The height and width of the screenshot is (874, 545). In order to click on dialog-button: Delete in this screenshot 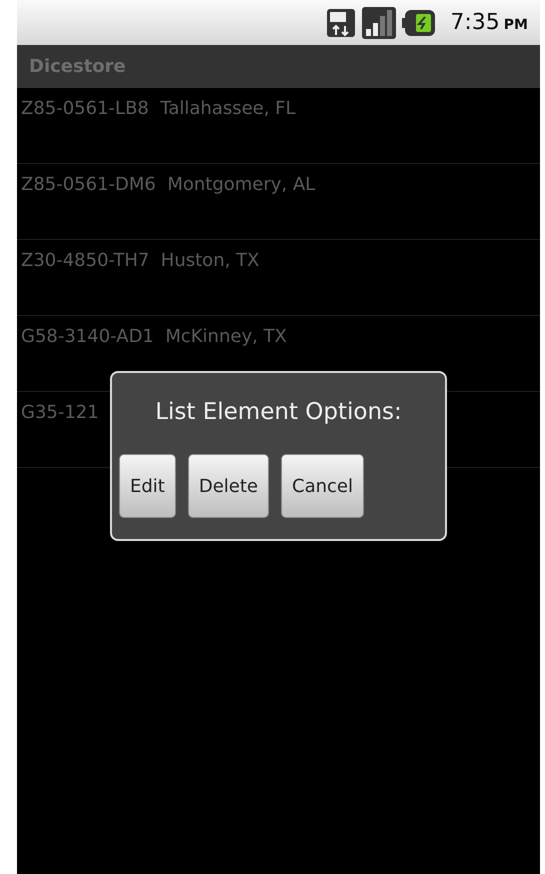, I will do `click(229, 486)`.